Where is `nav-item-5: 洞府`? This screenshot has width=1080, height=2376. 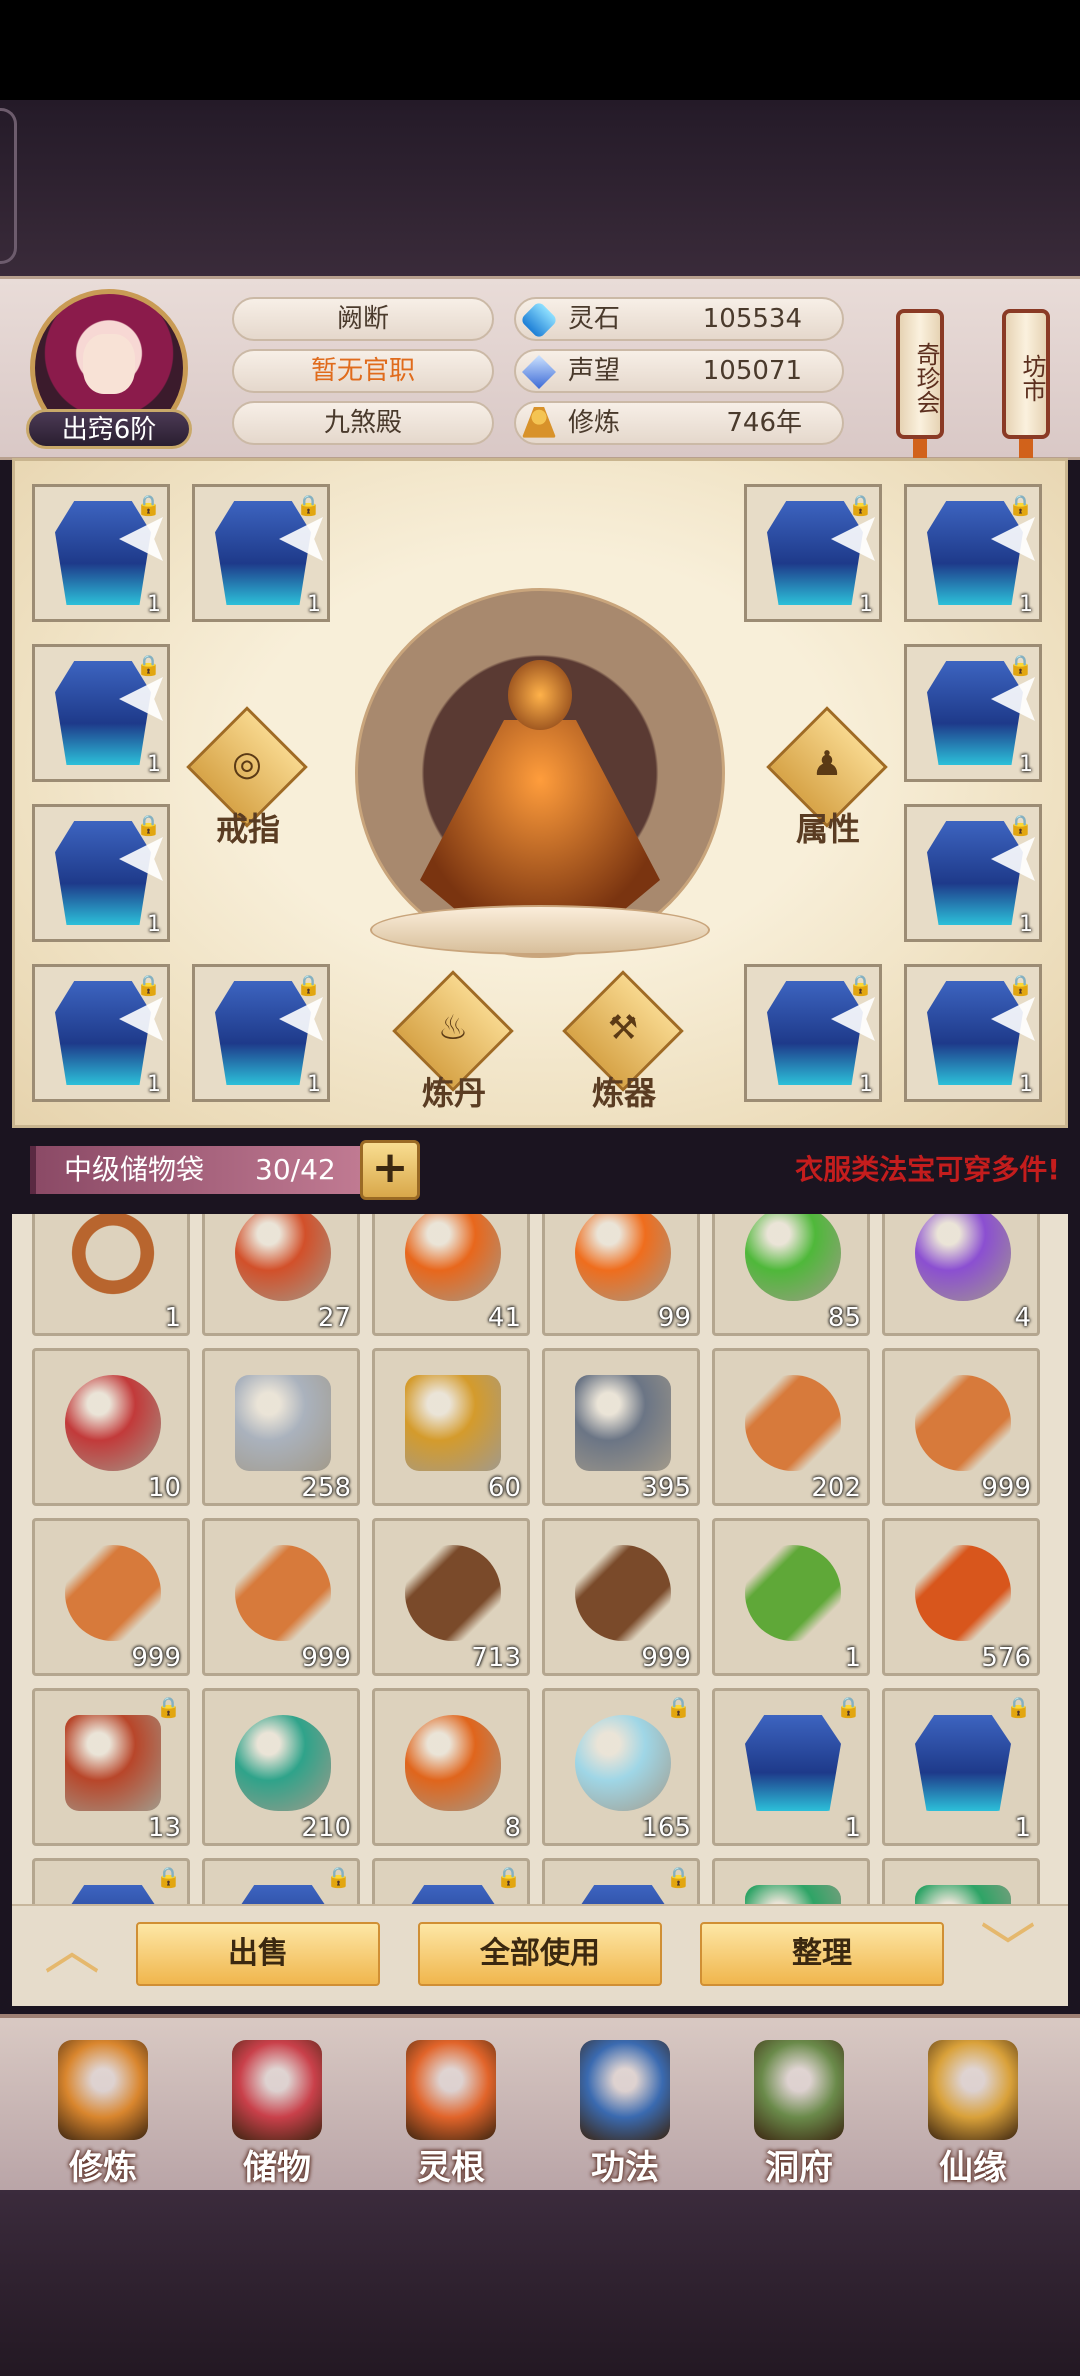
nav-item-5: 洞府 is located at coordinates (799, 2112).